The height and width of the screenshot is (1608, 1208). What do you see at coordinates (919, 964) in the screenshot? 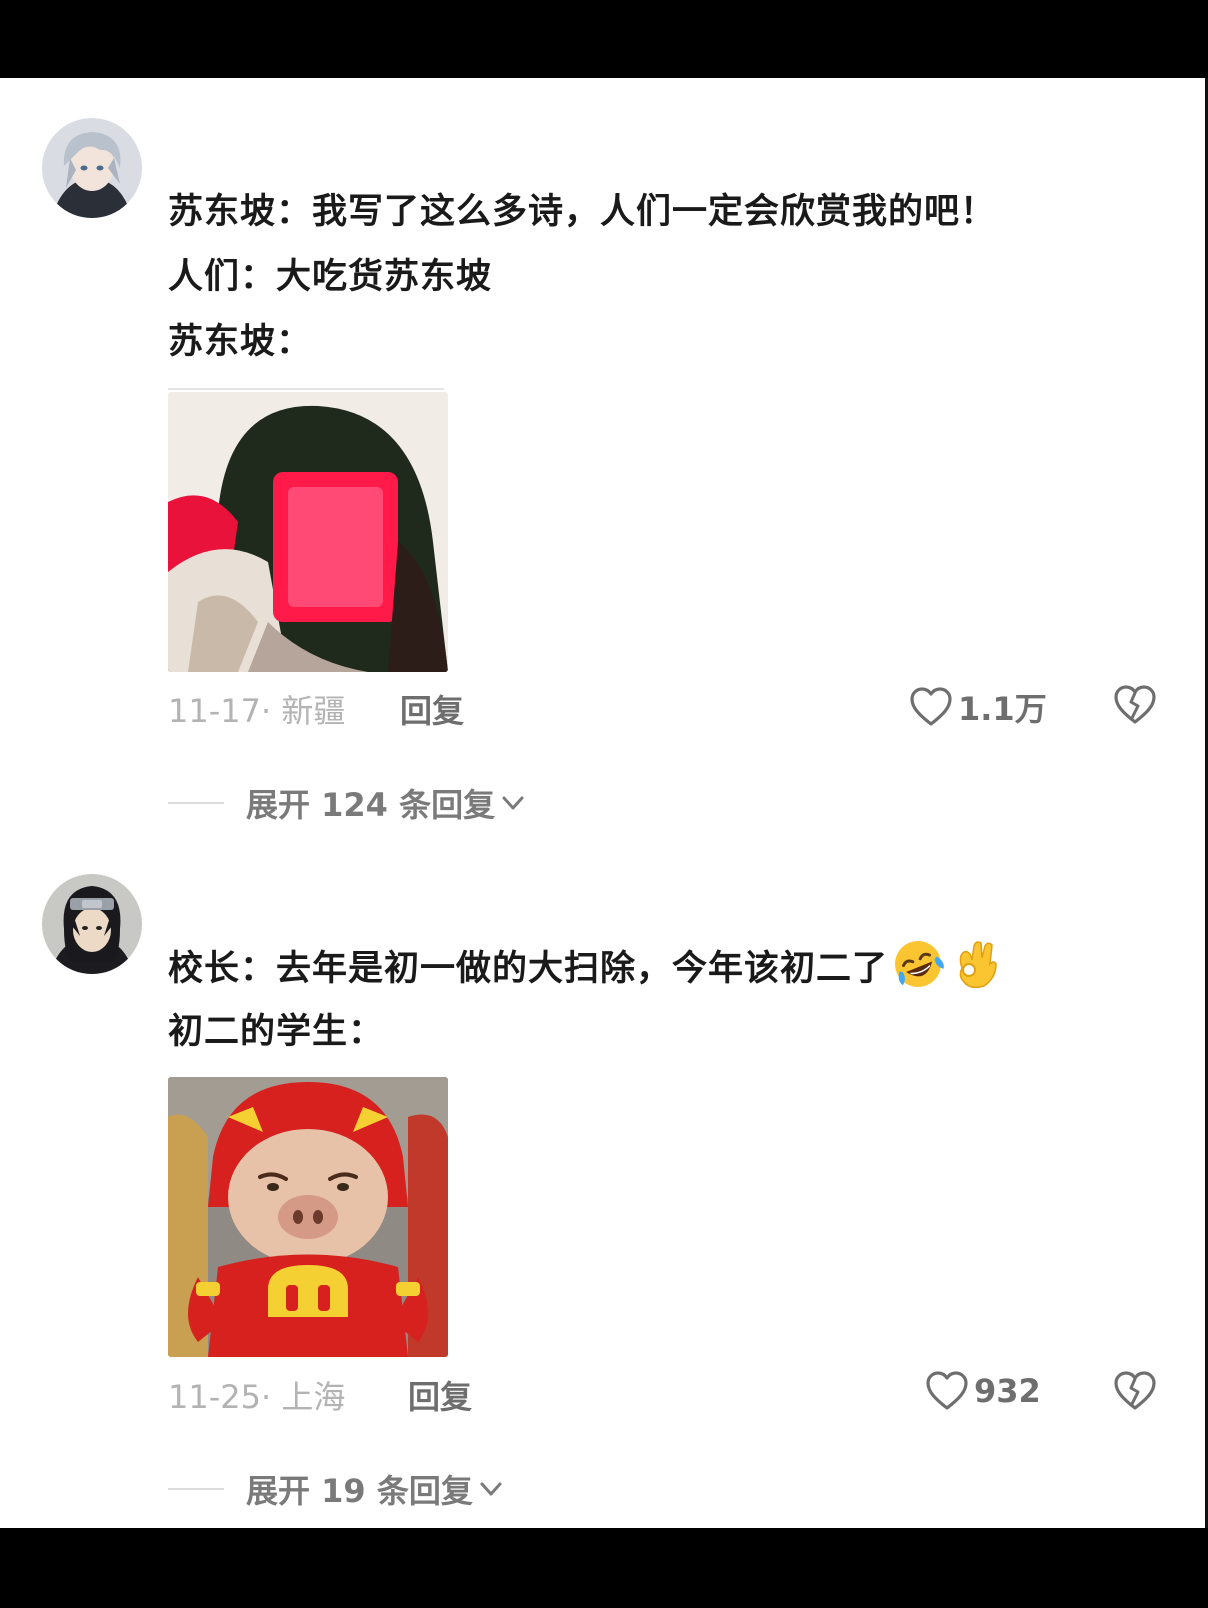
I see `rolling-laughing-emoji-icon` at bounding box center [919, 964].